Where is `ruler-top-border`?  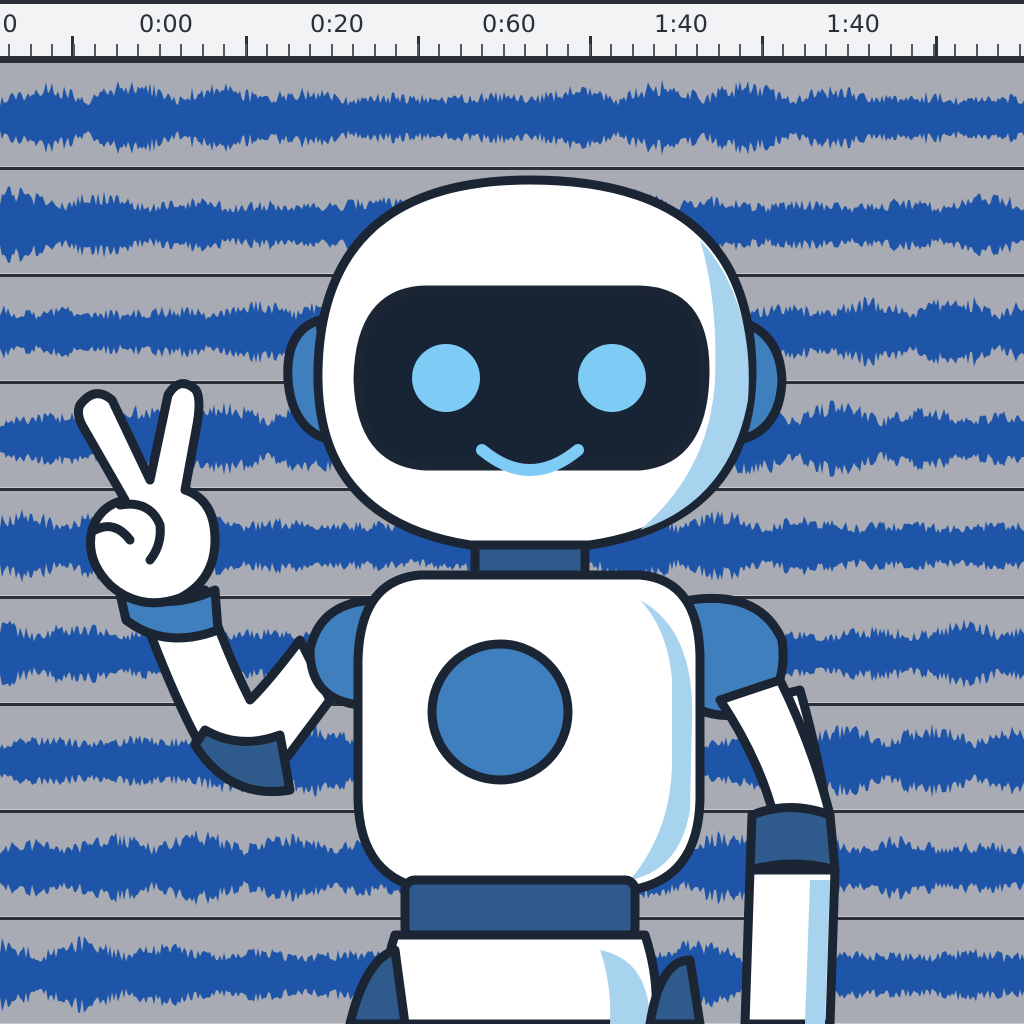
ruler-top-border is located at coordinates (512, 2).